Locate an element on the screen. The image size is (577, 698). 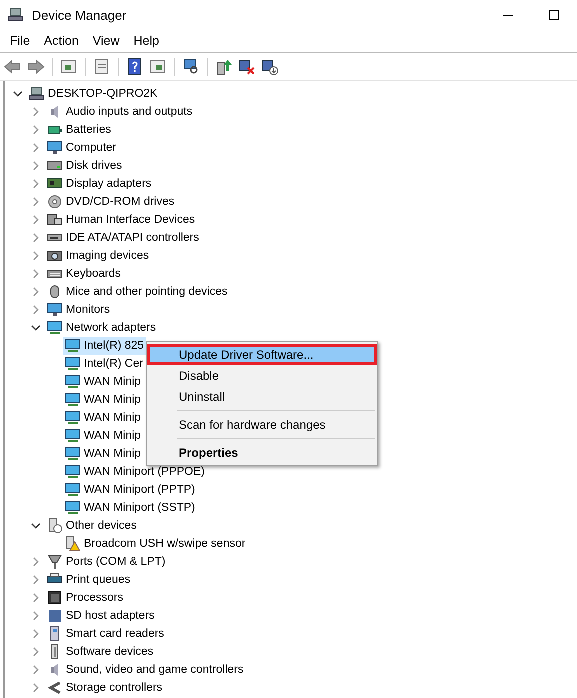
tree-item: Imaging devices is located at coordinates (98, 256).